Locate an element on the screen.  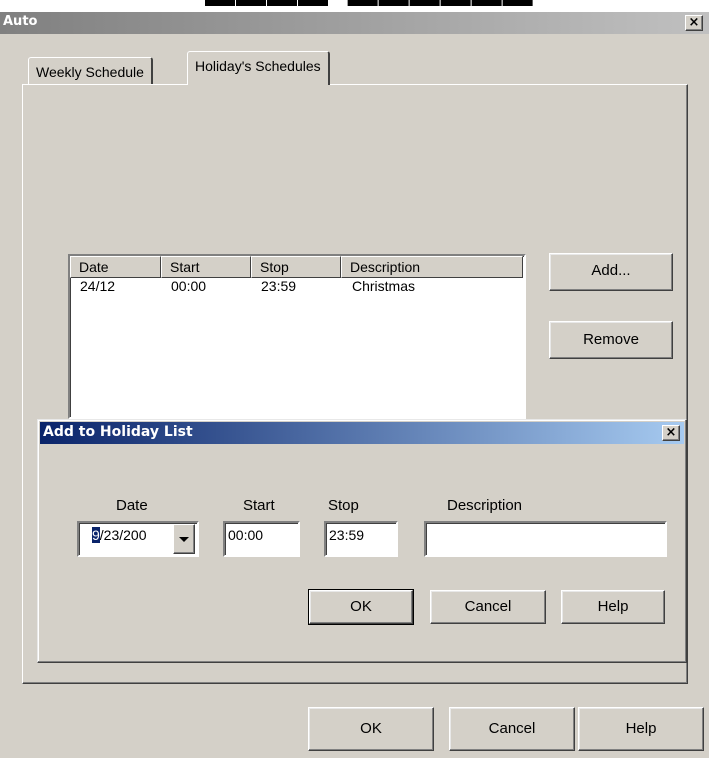
schedule-dialog-titlebar: Auto is located at coordinates (354, 23).